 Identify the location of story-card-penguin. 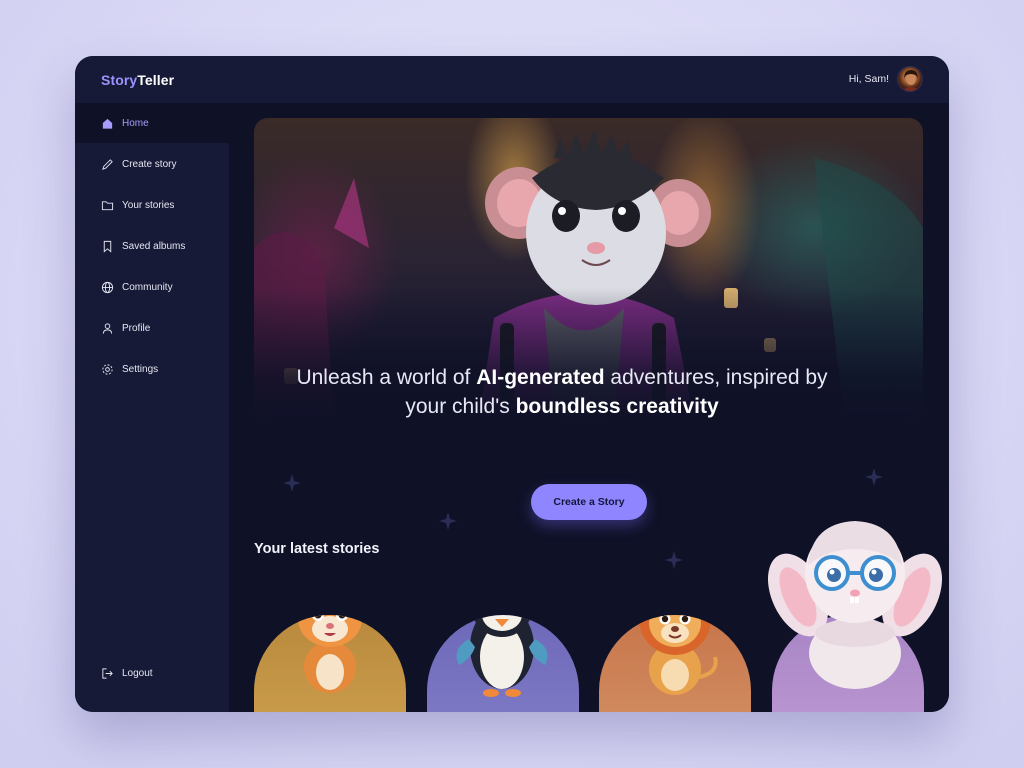
(503, 663).